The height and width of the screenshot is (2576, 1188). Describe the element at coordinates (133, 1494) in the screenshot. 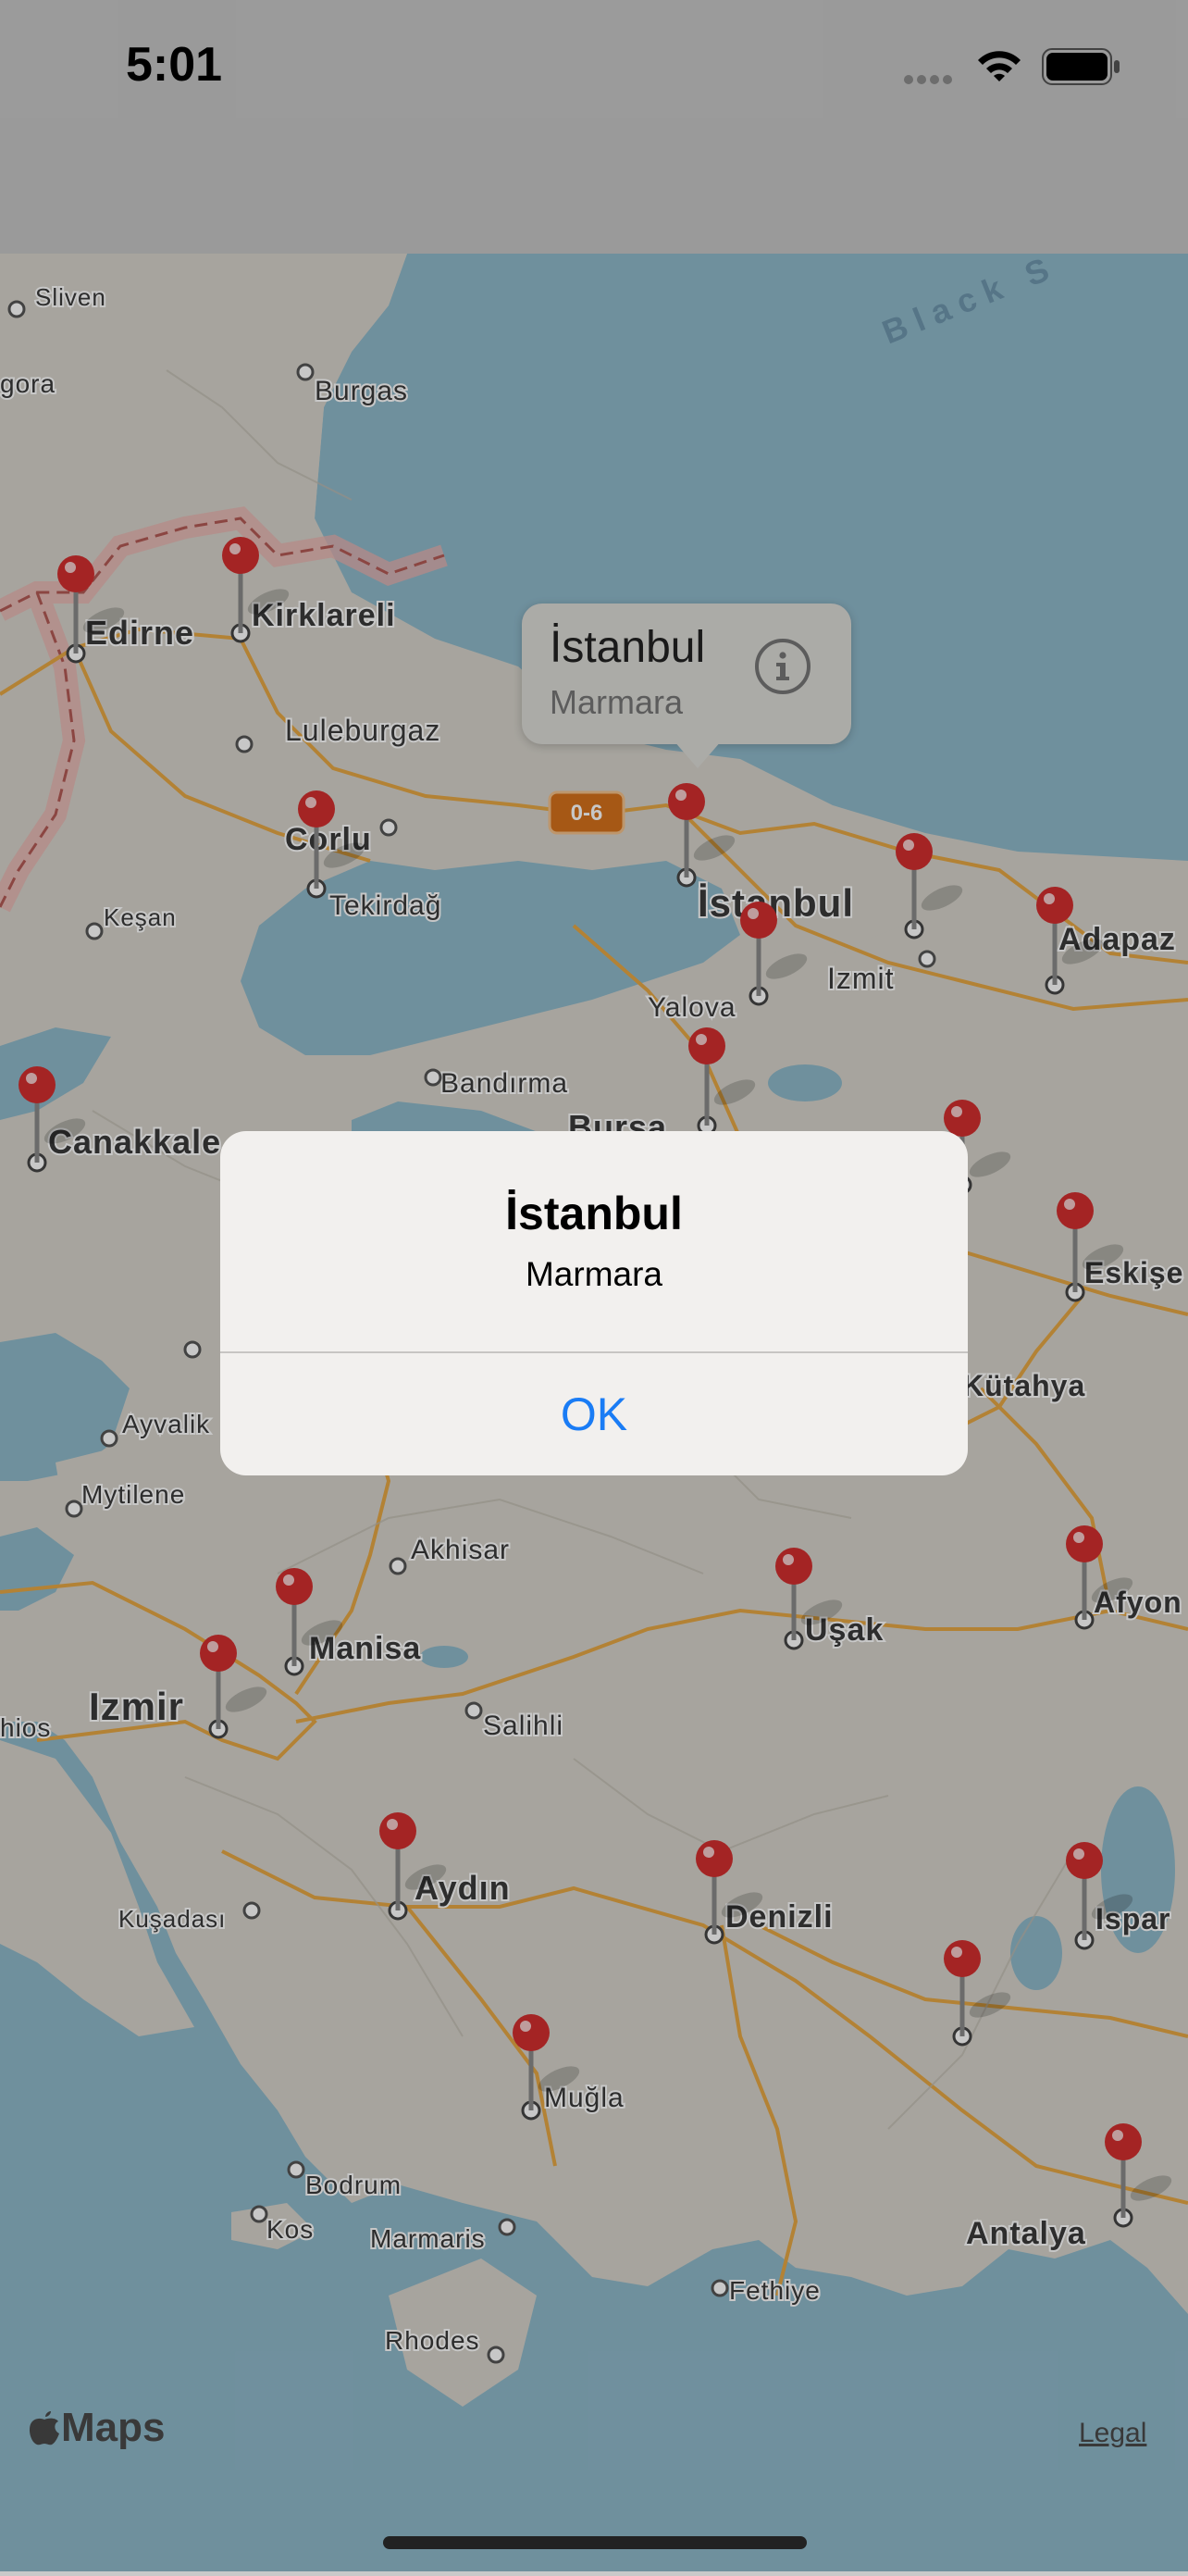

I see `city-label: Mytilene` at that location.